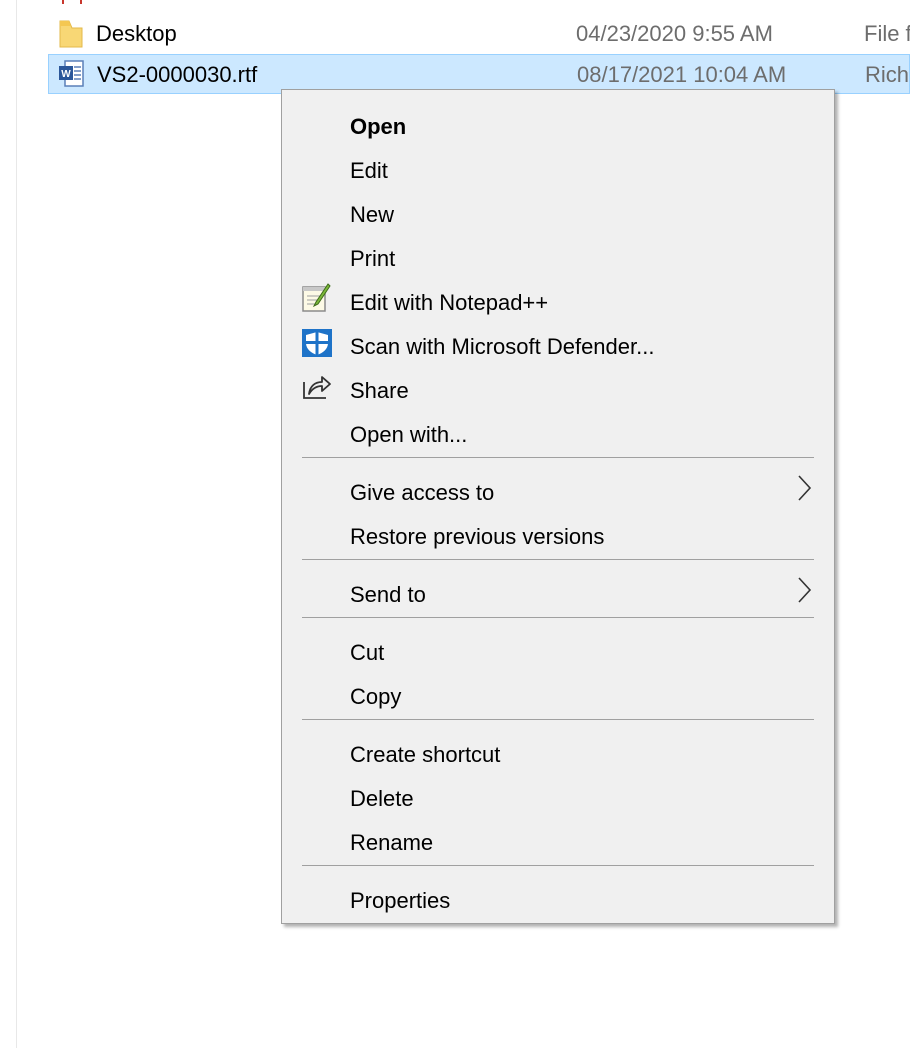 The width and height of the screenshot is (910, 1048). Describe the element at coordinates (558, 646) in the screenshot. I see `menu-item-cut: Cut` at that location.